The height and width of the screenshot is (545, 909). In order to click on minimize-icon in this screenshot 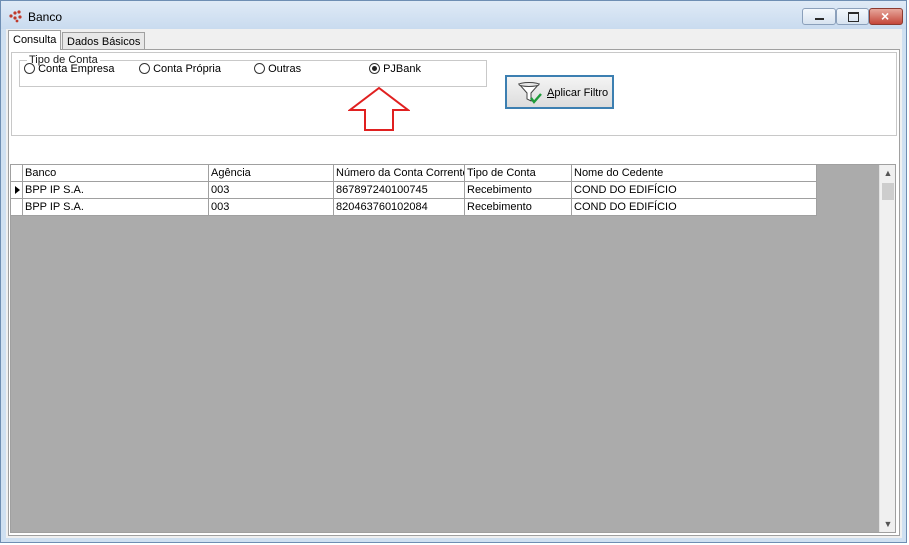, I will do `click(819, 19)`.